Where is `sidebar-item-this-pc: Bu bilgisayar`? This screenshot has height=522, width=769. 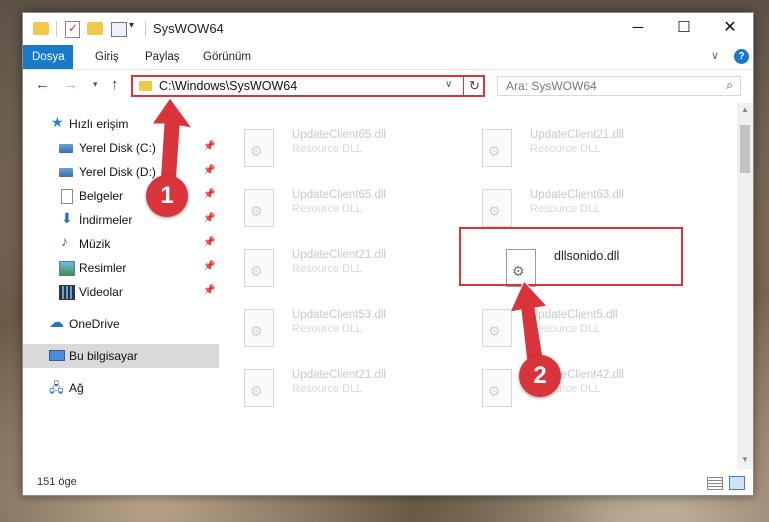 sidebar-item-this-pc: Bu bilgisayar is located at coordinates (121, 356).